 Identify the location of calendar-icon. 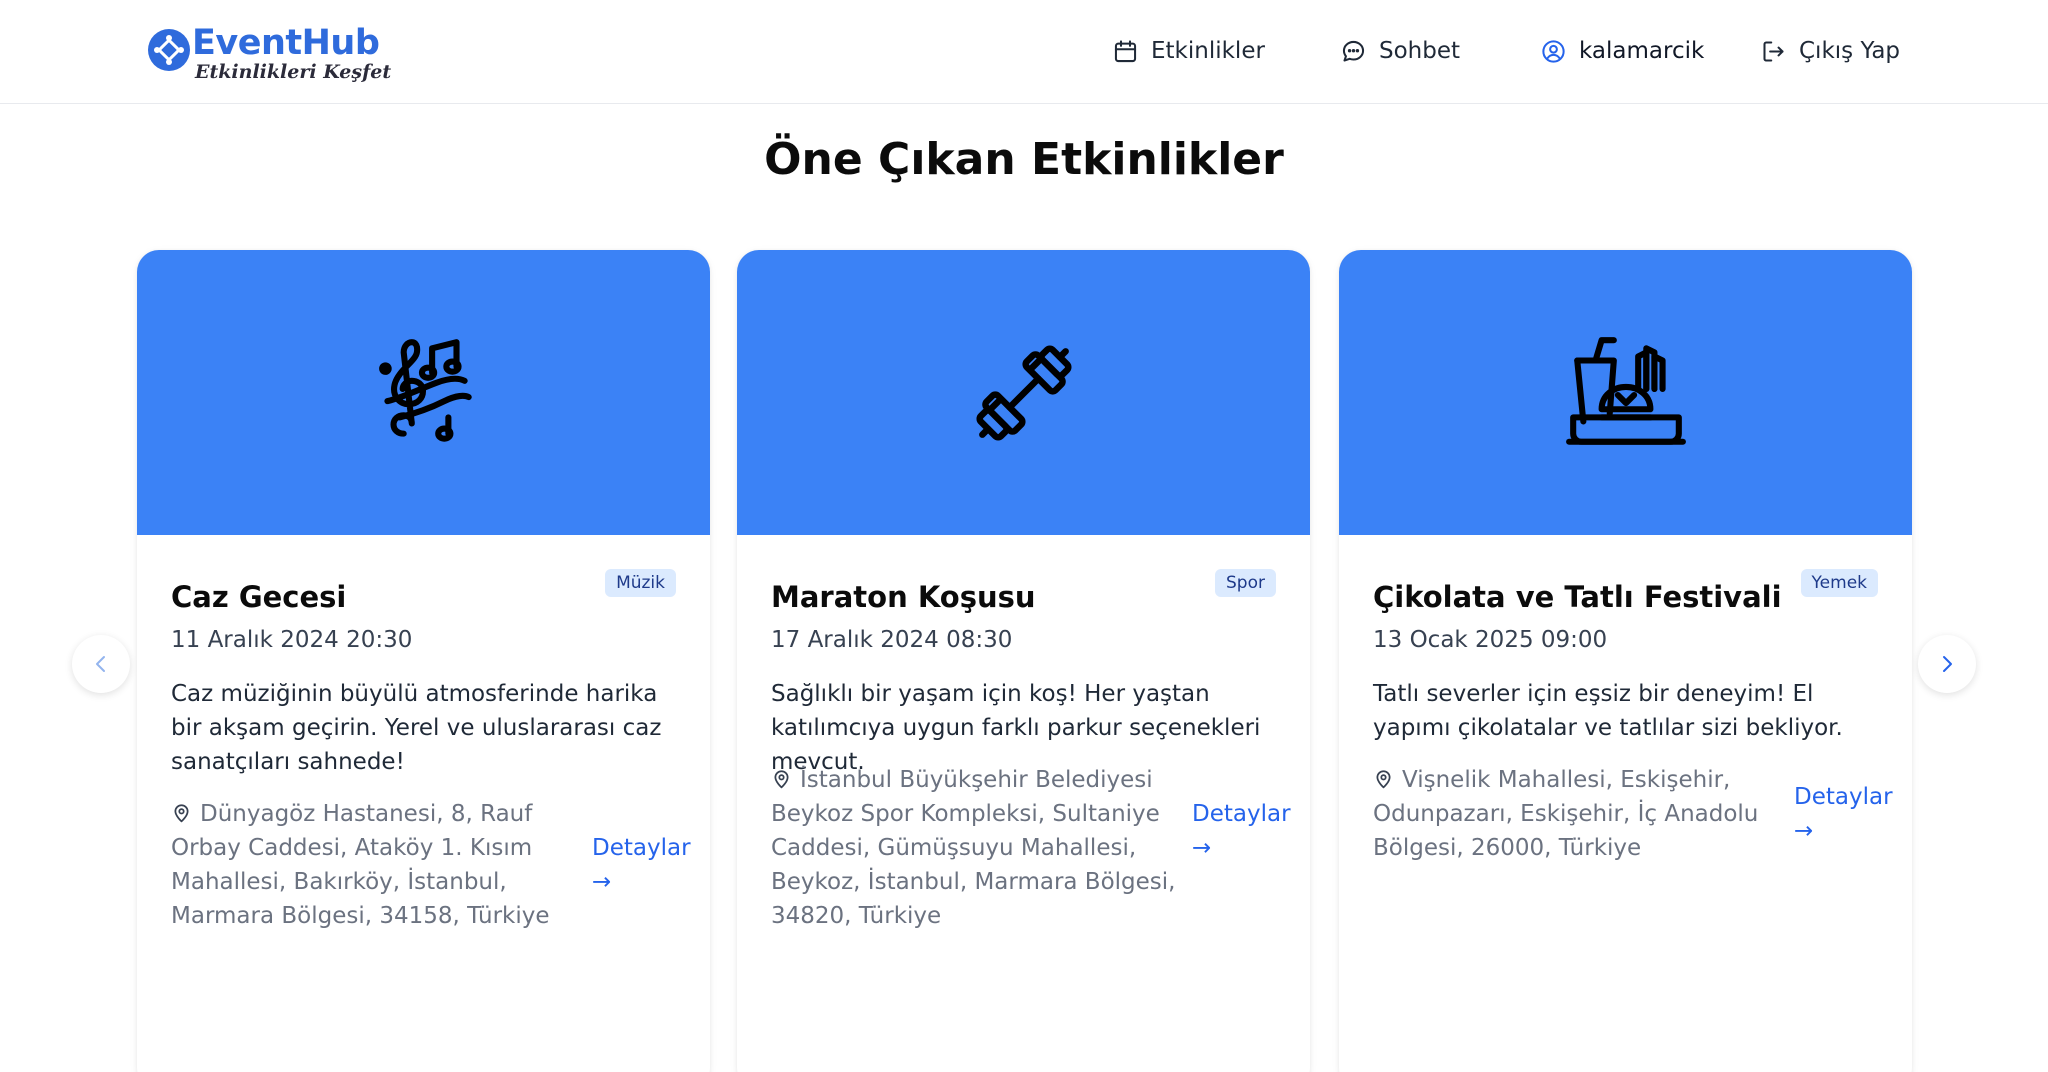
(1125, 50).